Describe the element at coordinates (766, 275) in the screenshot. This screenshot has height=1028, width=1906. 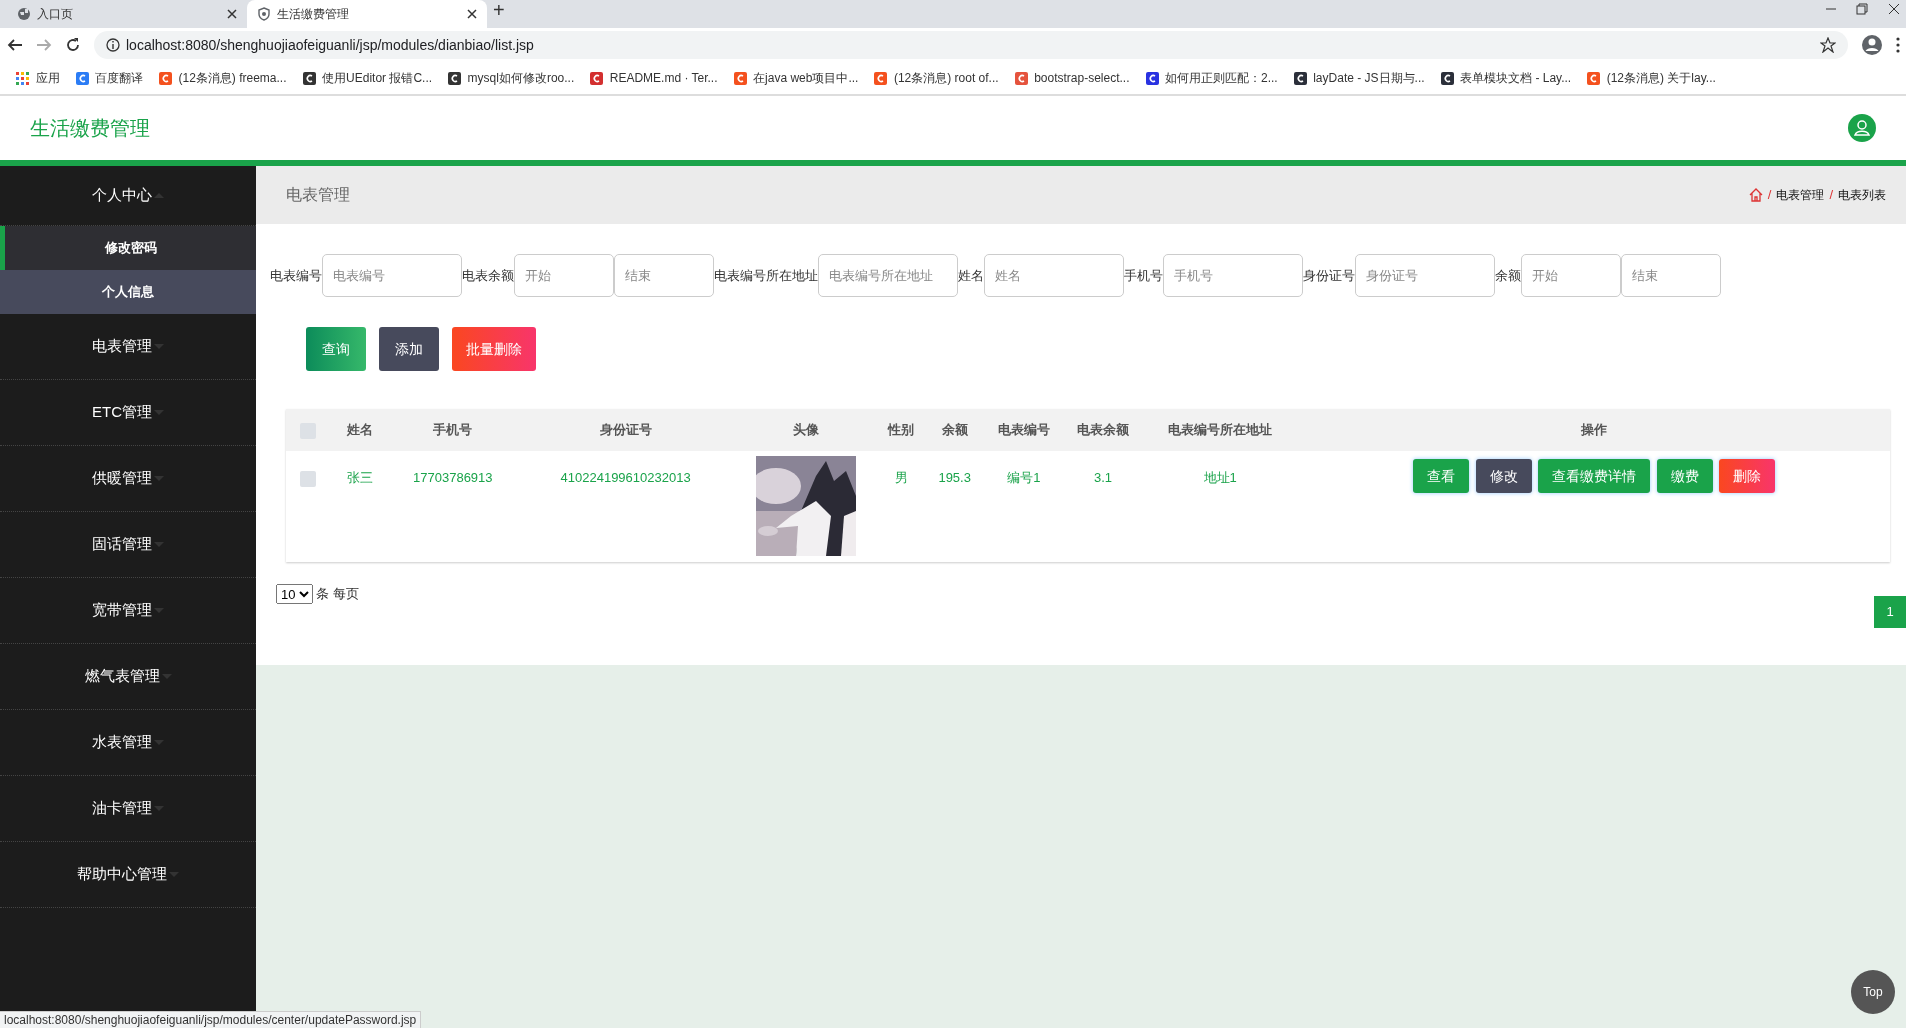
I see `filter-label: 电表编号所在地址` at that location.